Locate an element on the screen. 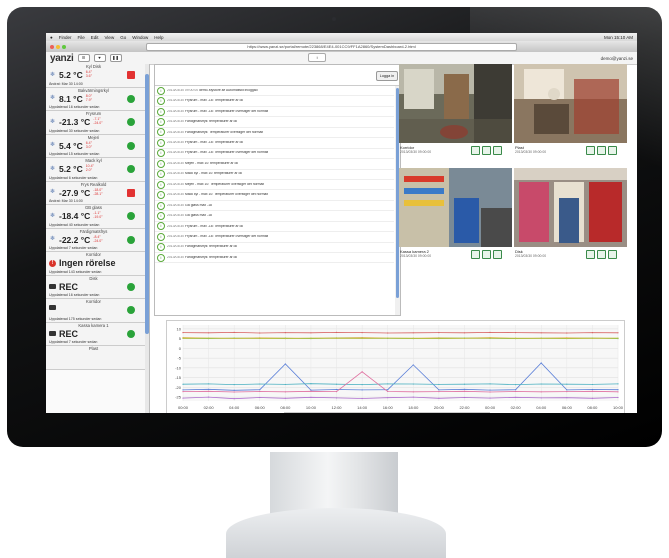 Image resolution: width=669 pixels, height=558 pixels. menu-window: Window is located at coordinates (140, 37).